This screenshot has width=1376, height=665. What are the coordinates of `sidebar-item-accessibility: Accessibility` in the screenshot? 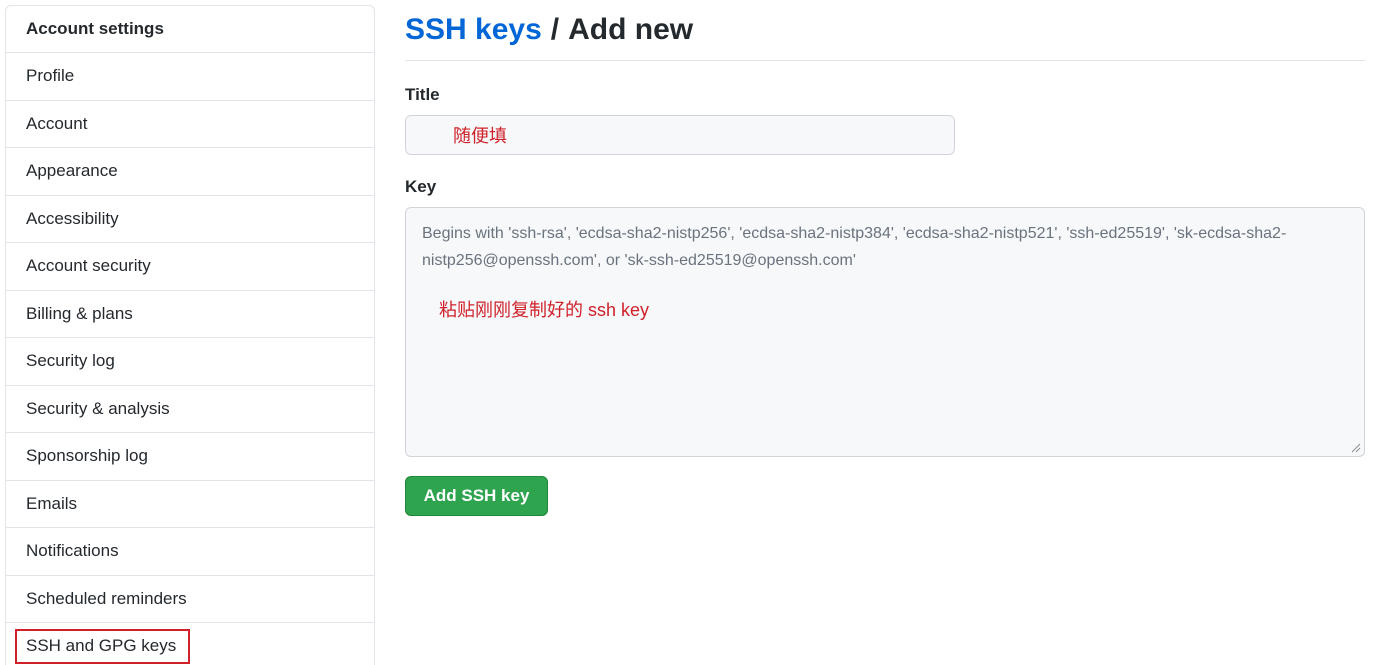 It's located at (190, 219).